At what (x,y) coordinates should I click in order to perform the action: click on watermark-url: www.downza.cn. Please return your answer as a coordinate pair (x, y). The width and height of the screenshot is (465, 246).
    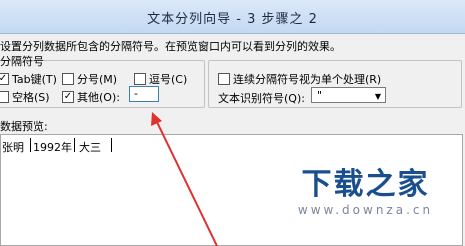
    Looking at the image, I should click on (365, 210).